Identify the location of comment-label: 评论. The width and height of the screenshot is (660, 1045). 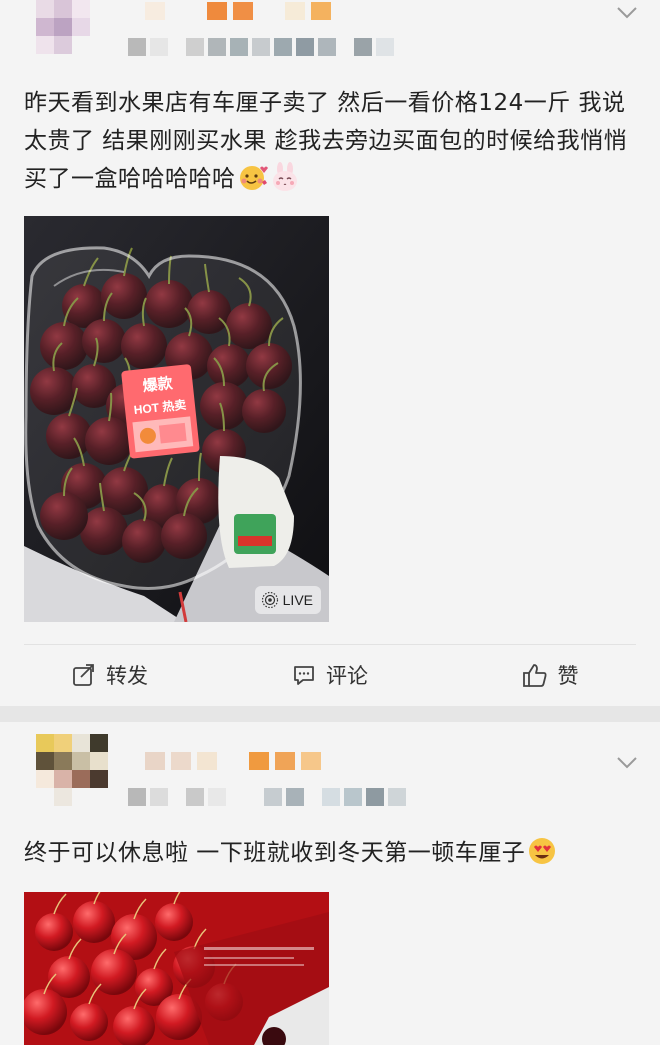
(347, 676).